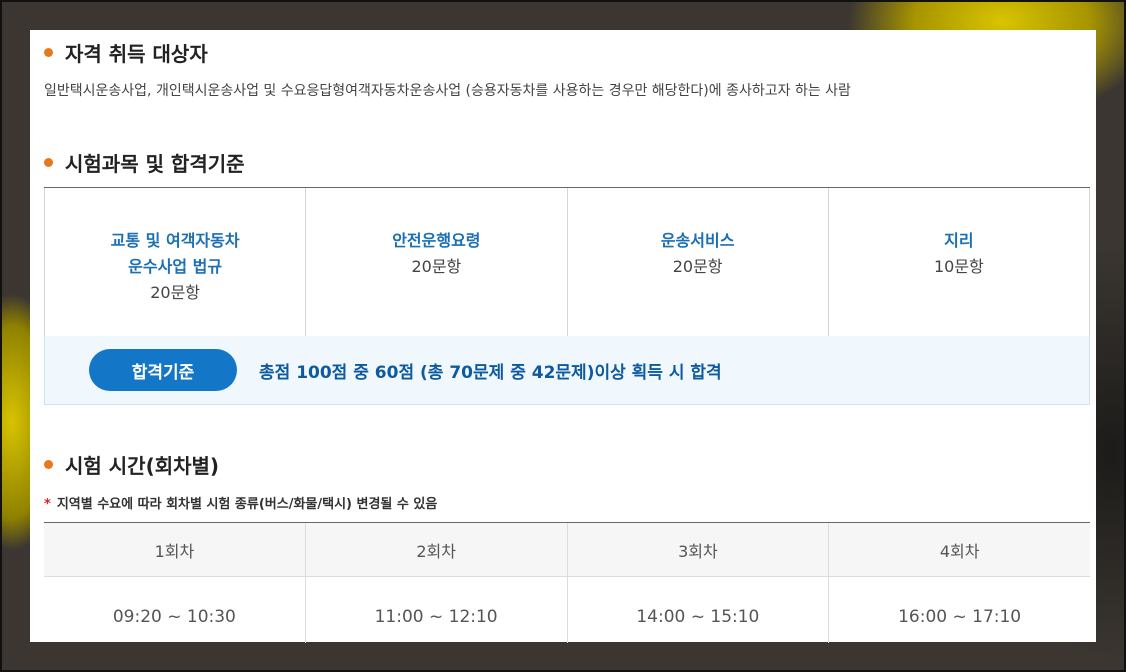  I want to click on subject-cell: 안전운행요령 20문항, so click(437, 262).